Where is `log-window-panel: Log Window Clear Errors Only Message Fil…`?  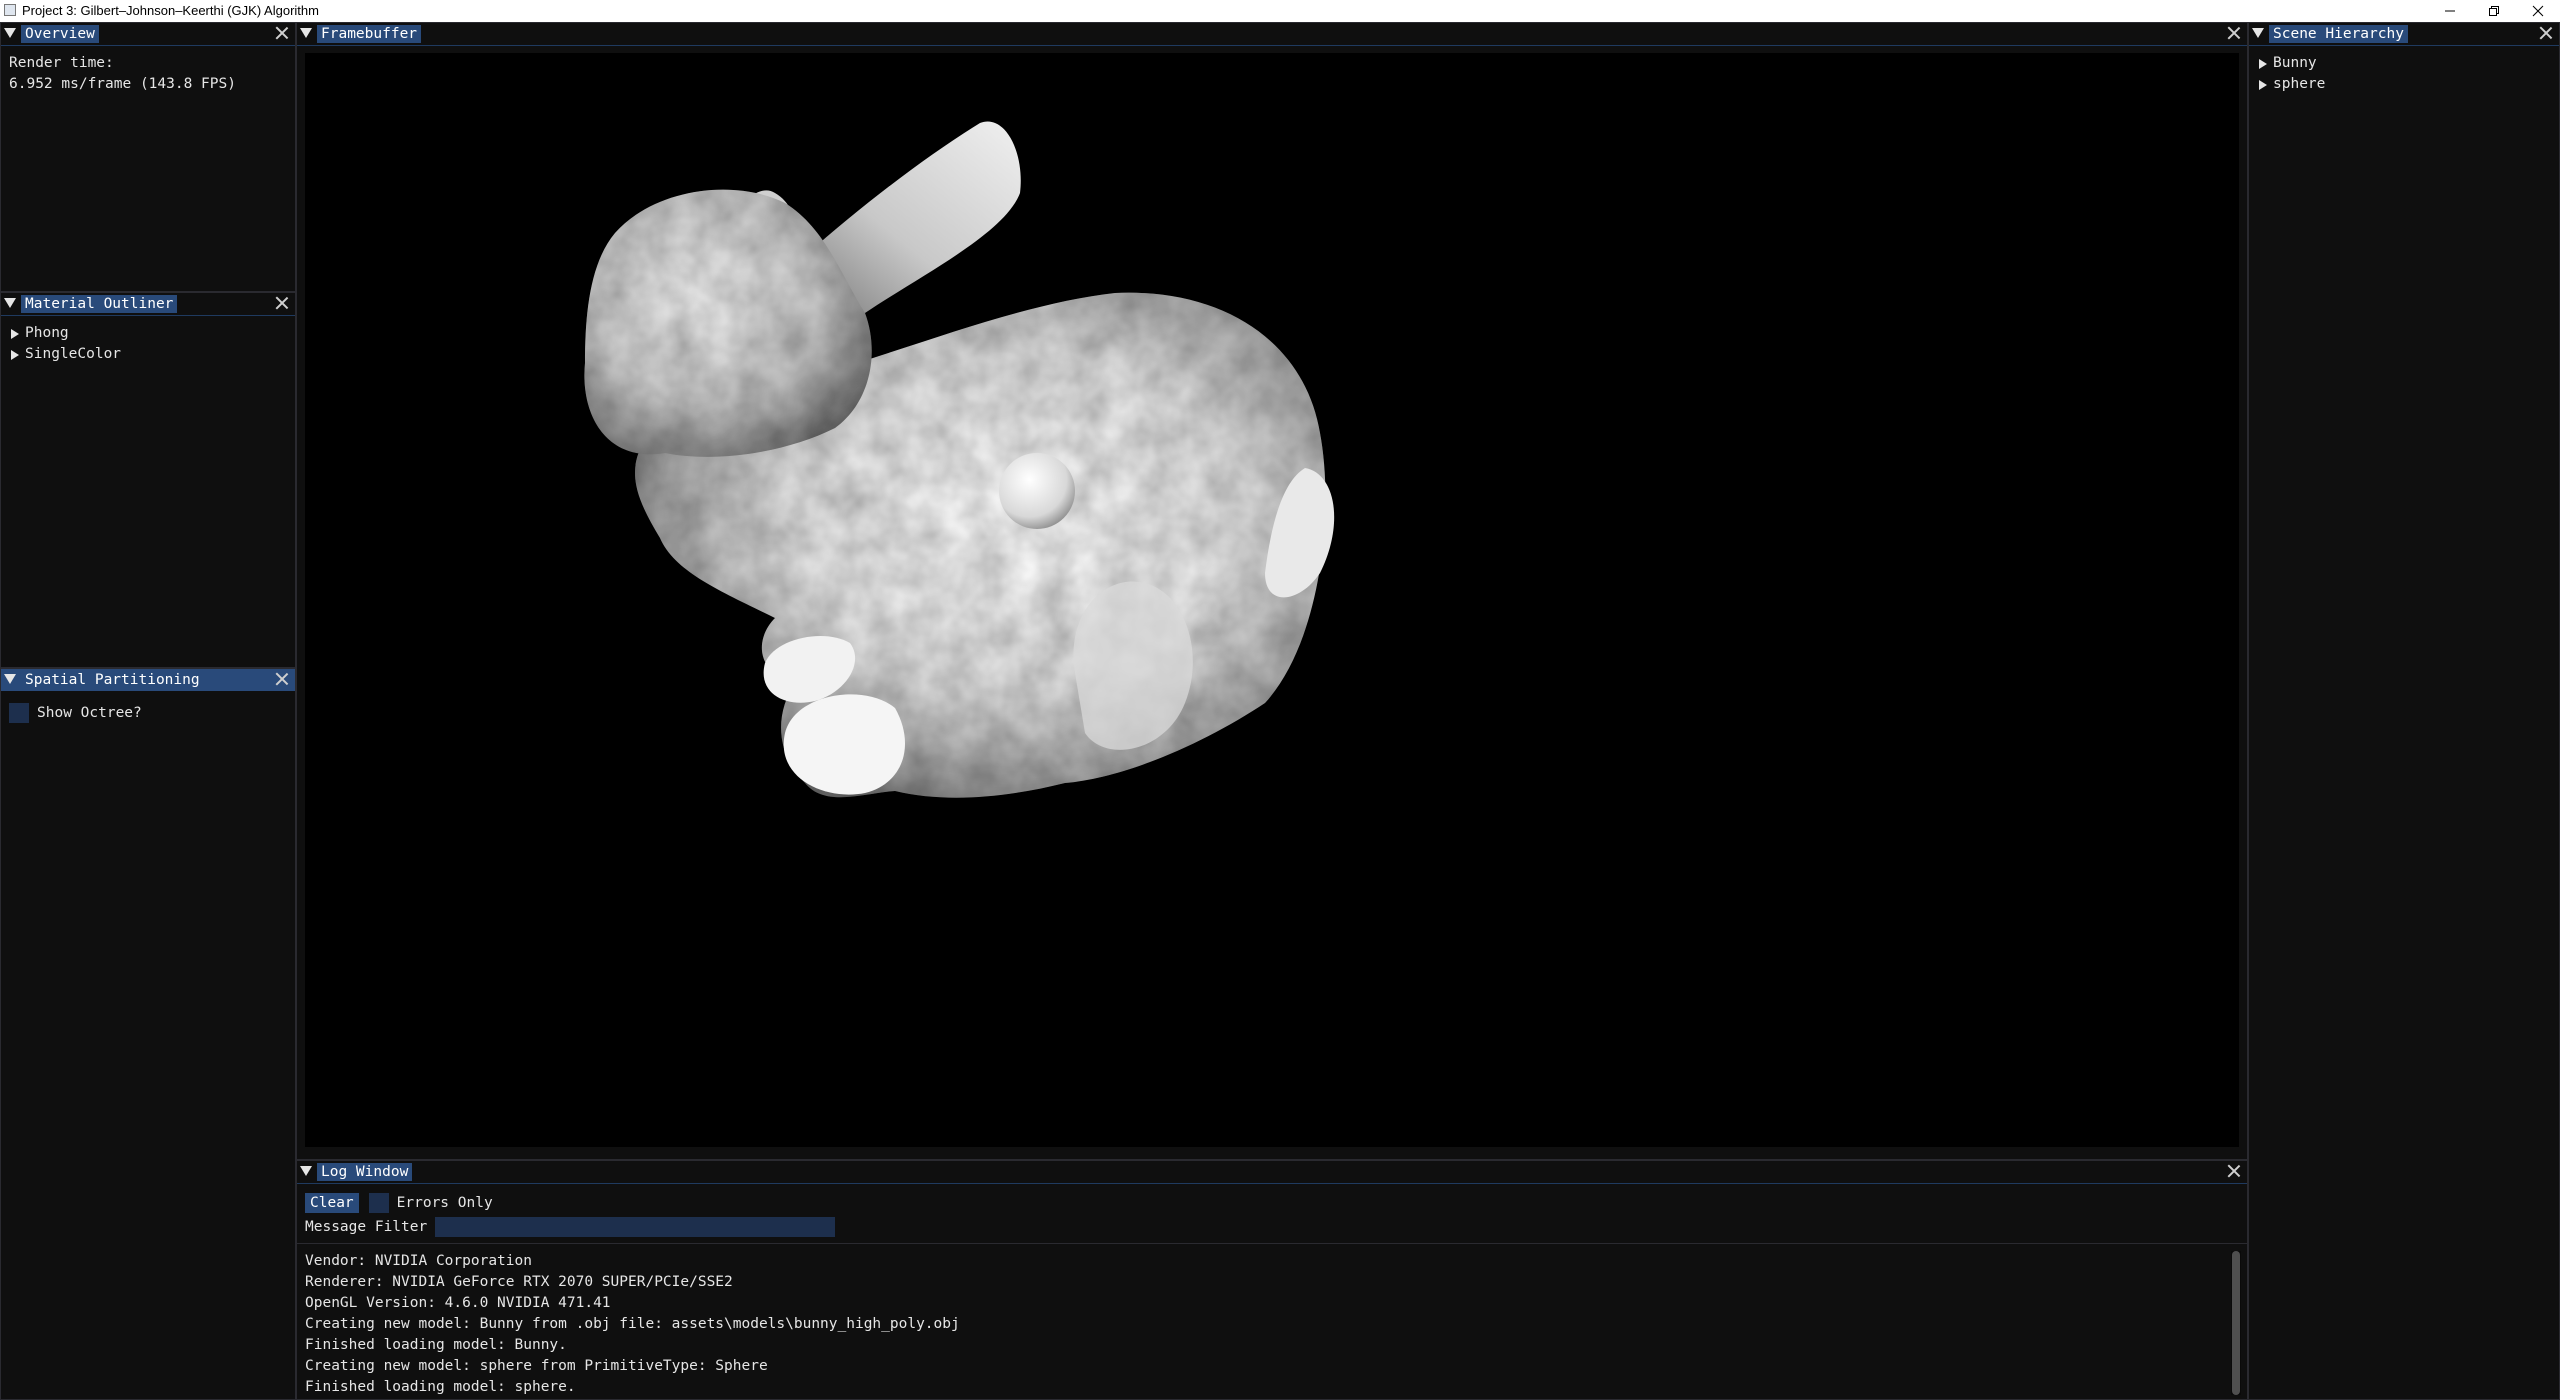
log-window-panel: Log Window Clear Errors Only Message Fil… is located at coordinates (1272, 1280).